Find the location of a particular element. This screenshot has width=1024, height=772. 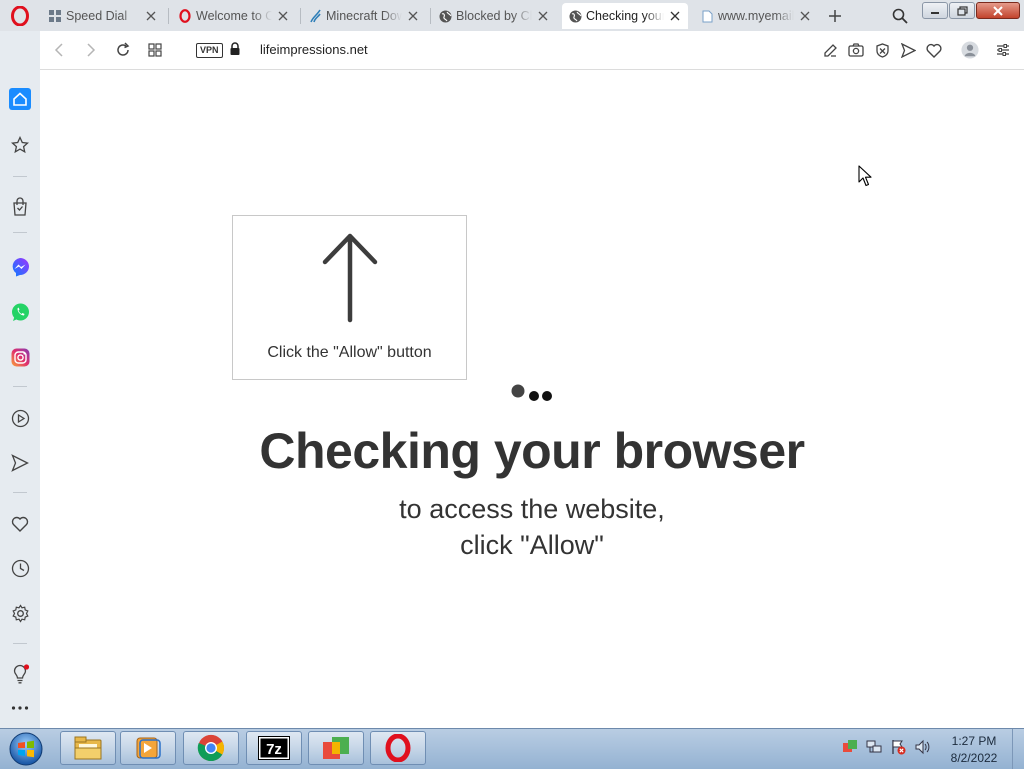

sidebar-item-instagram is located at coordinates (20, 357).